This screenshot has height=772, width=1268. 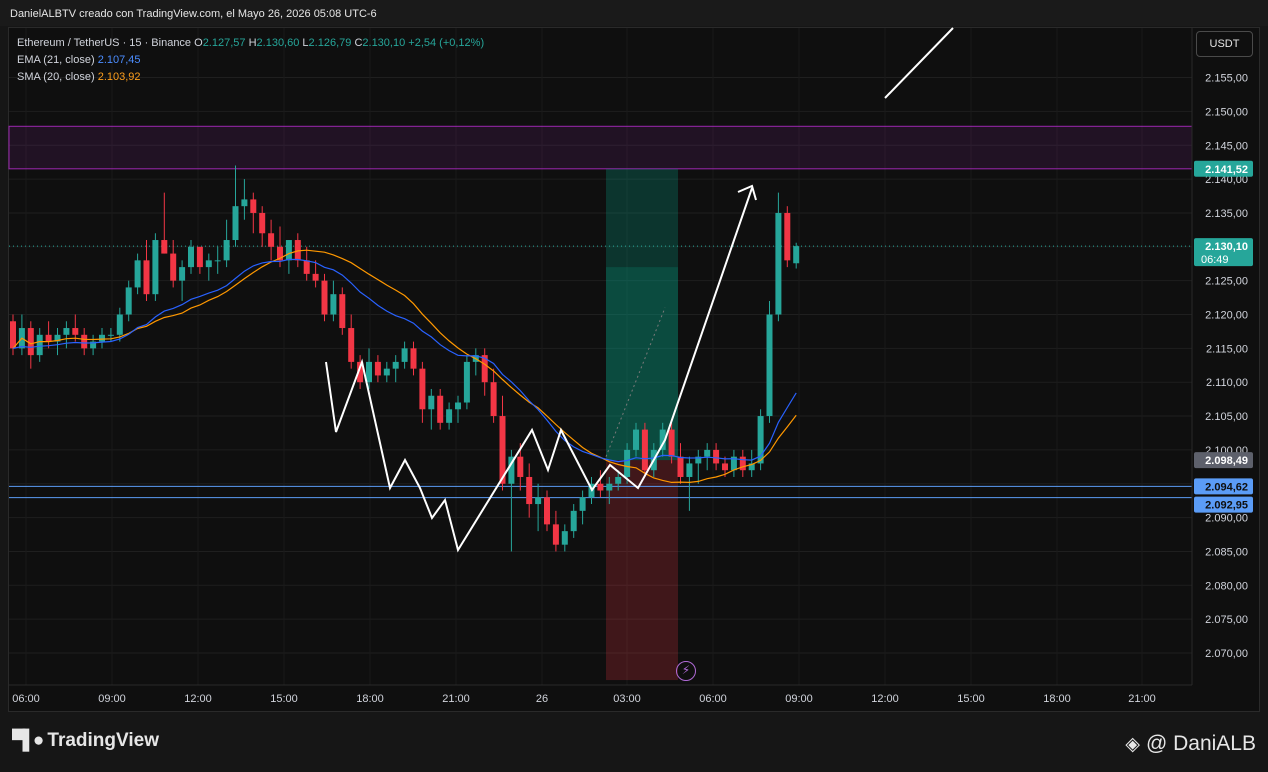 I want to click on trend-line, so click(x=919, y=63).